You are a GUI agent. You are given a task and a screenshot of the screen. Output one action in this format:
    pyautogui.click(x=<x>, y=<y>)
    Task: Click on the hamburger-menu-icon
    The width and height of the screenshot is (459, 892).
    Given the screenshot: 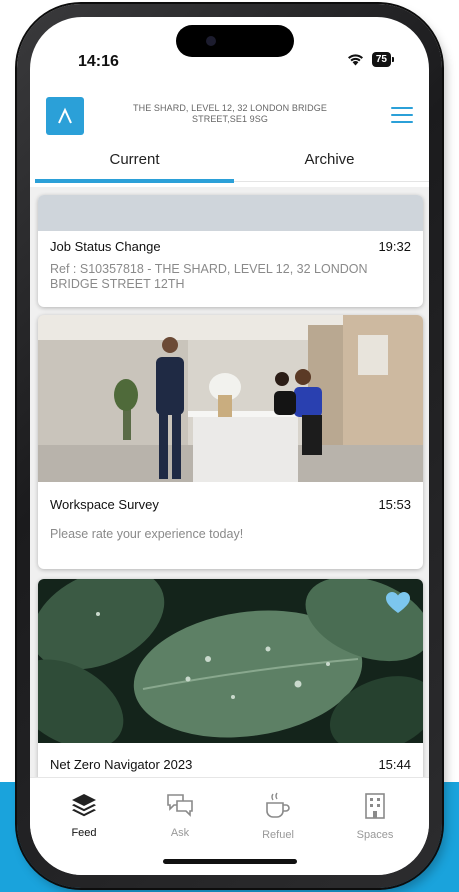 What is the action you would take?
    pyautogui.click(x=402, y=116)
    